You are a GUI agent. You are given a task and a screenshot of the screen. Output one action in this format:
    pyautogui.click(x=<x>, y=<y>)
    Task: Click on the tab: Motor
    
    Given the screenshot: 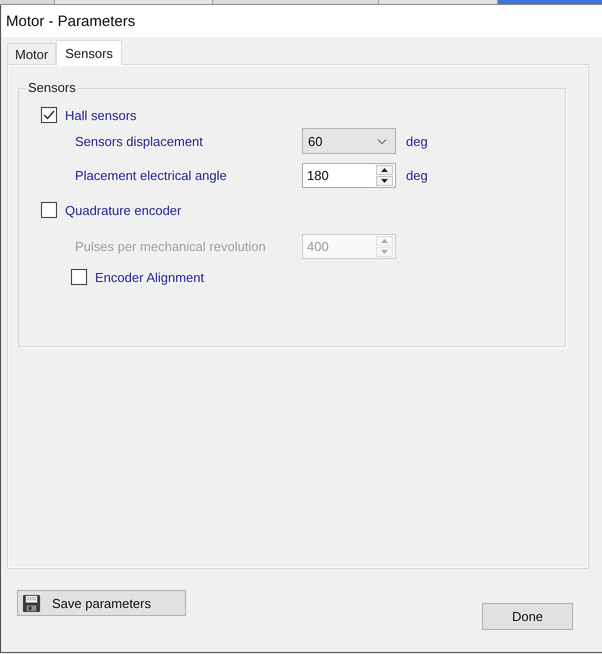 What is the action you would take?
    pyautogui.click(x=31, y=53)
    